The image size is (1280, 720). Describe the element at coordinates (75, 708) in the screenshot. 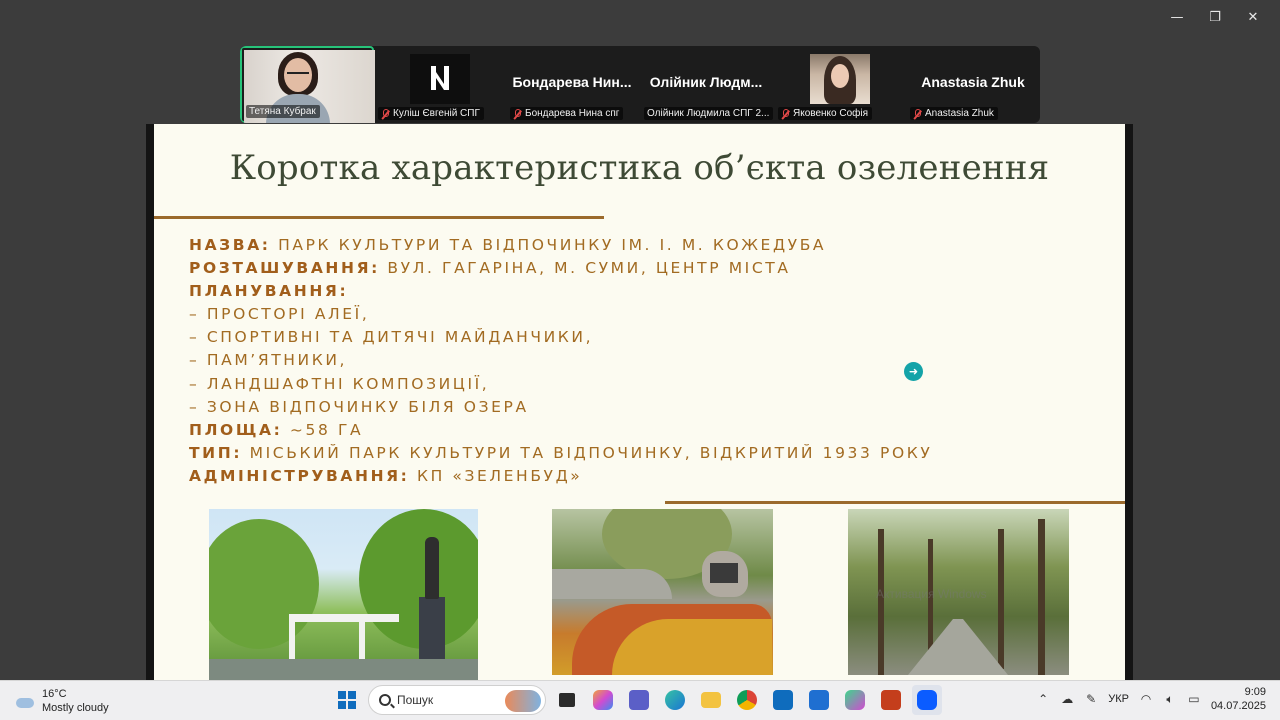

I see `weather-desc: Mostly cloudy` at that location.